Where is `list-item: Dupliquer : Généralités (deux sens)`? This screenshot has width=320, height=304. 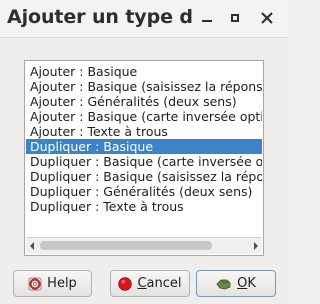
list-item: Dupliquer : Généralités (deux sens) is located at coordinates (144, 191).